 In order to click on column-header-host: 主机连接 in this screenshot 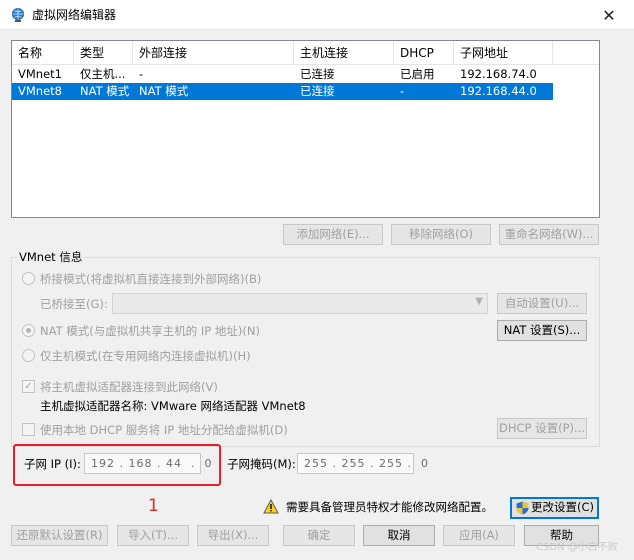, I will do `click(344, 53)`.